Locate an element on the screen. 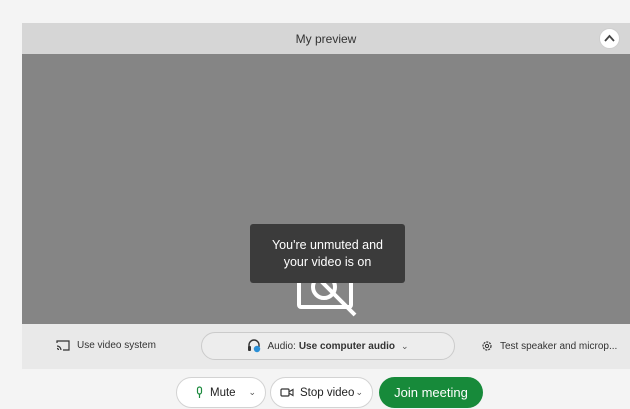  preview-header: My preview is located at coordinates (326, 38).